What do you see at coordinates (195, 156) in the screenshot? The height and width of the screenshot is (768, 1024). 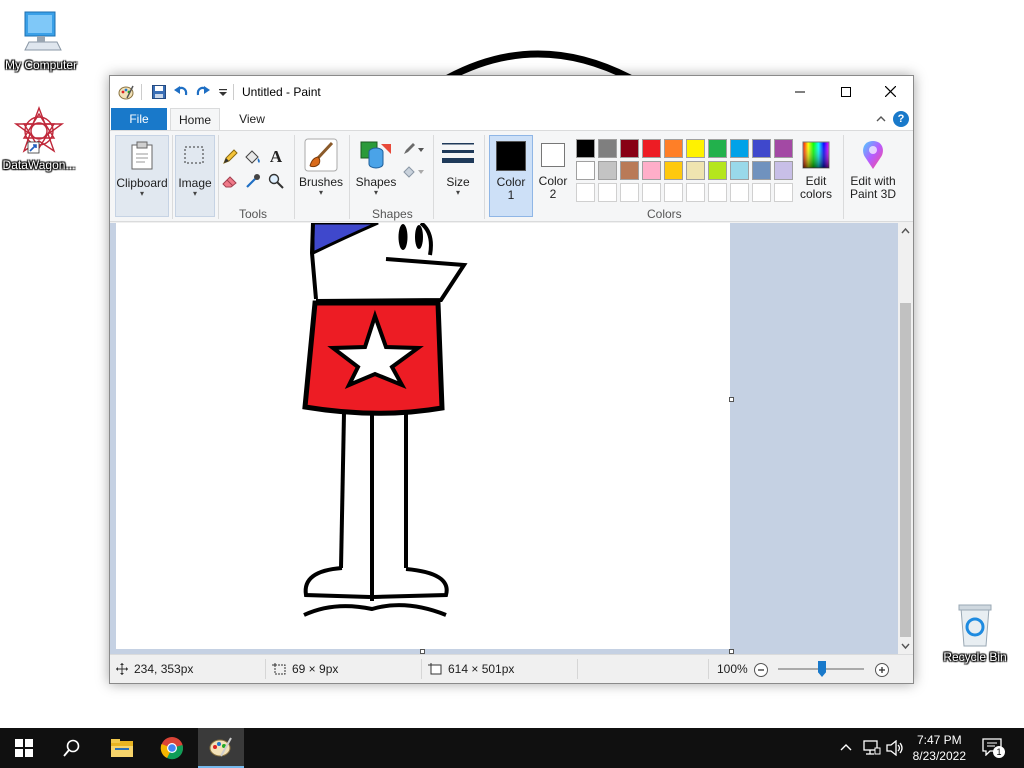 I see `select-icon` at bounding box center [195, 156].